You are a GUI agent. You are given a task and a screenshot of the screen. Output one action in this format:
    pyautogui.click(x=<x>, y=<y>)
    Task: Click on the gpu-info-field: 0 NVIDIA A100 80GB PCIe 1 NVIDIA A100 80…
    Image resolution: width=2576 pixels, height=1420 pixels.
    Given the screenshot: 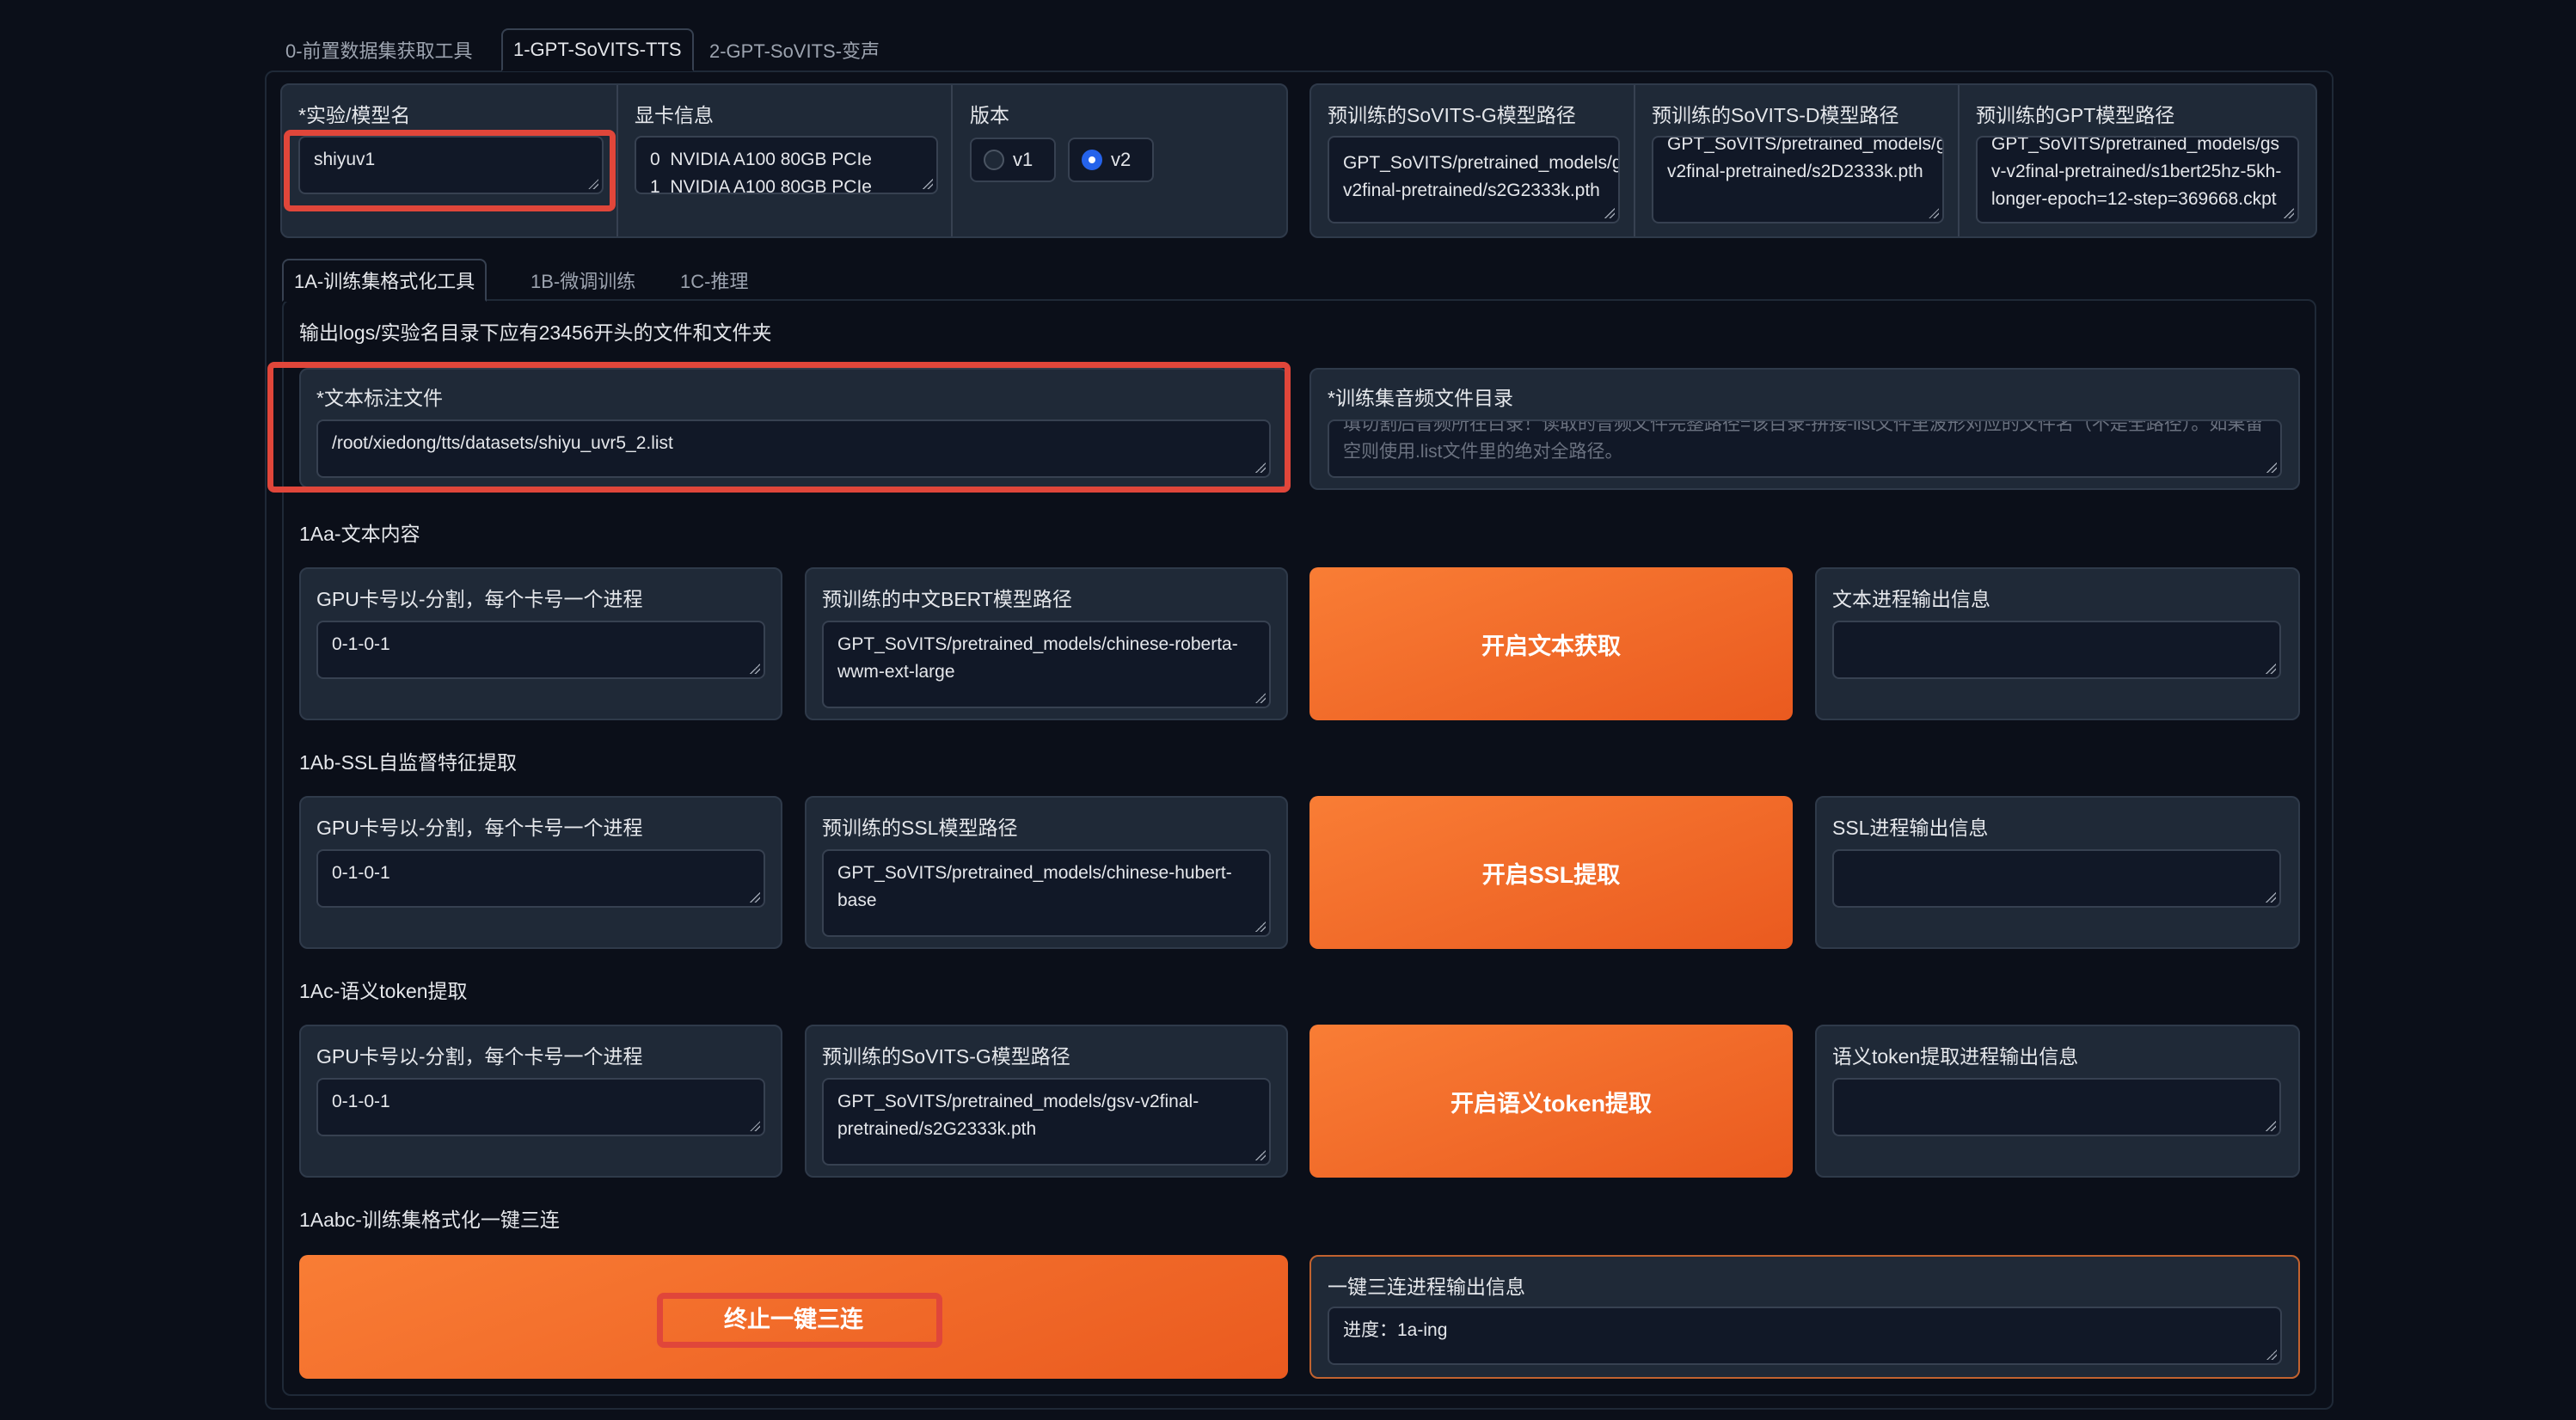 What is the action you would take?
    pyautogui.click(x=786, y=165)
    